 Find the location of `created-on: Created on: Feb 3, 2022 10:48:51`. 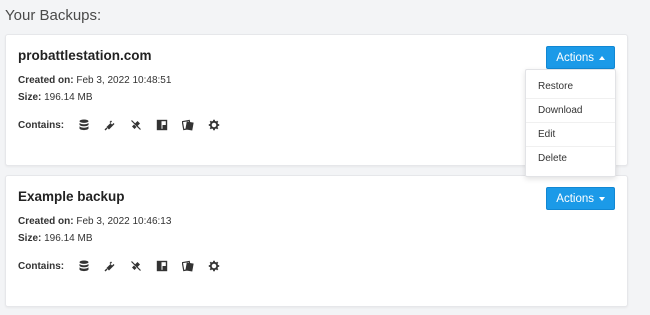

created-on: Created on: Feb 3, 2022 10:48:51 is located at coordinates (94, 80).